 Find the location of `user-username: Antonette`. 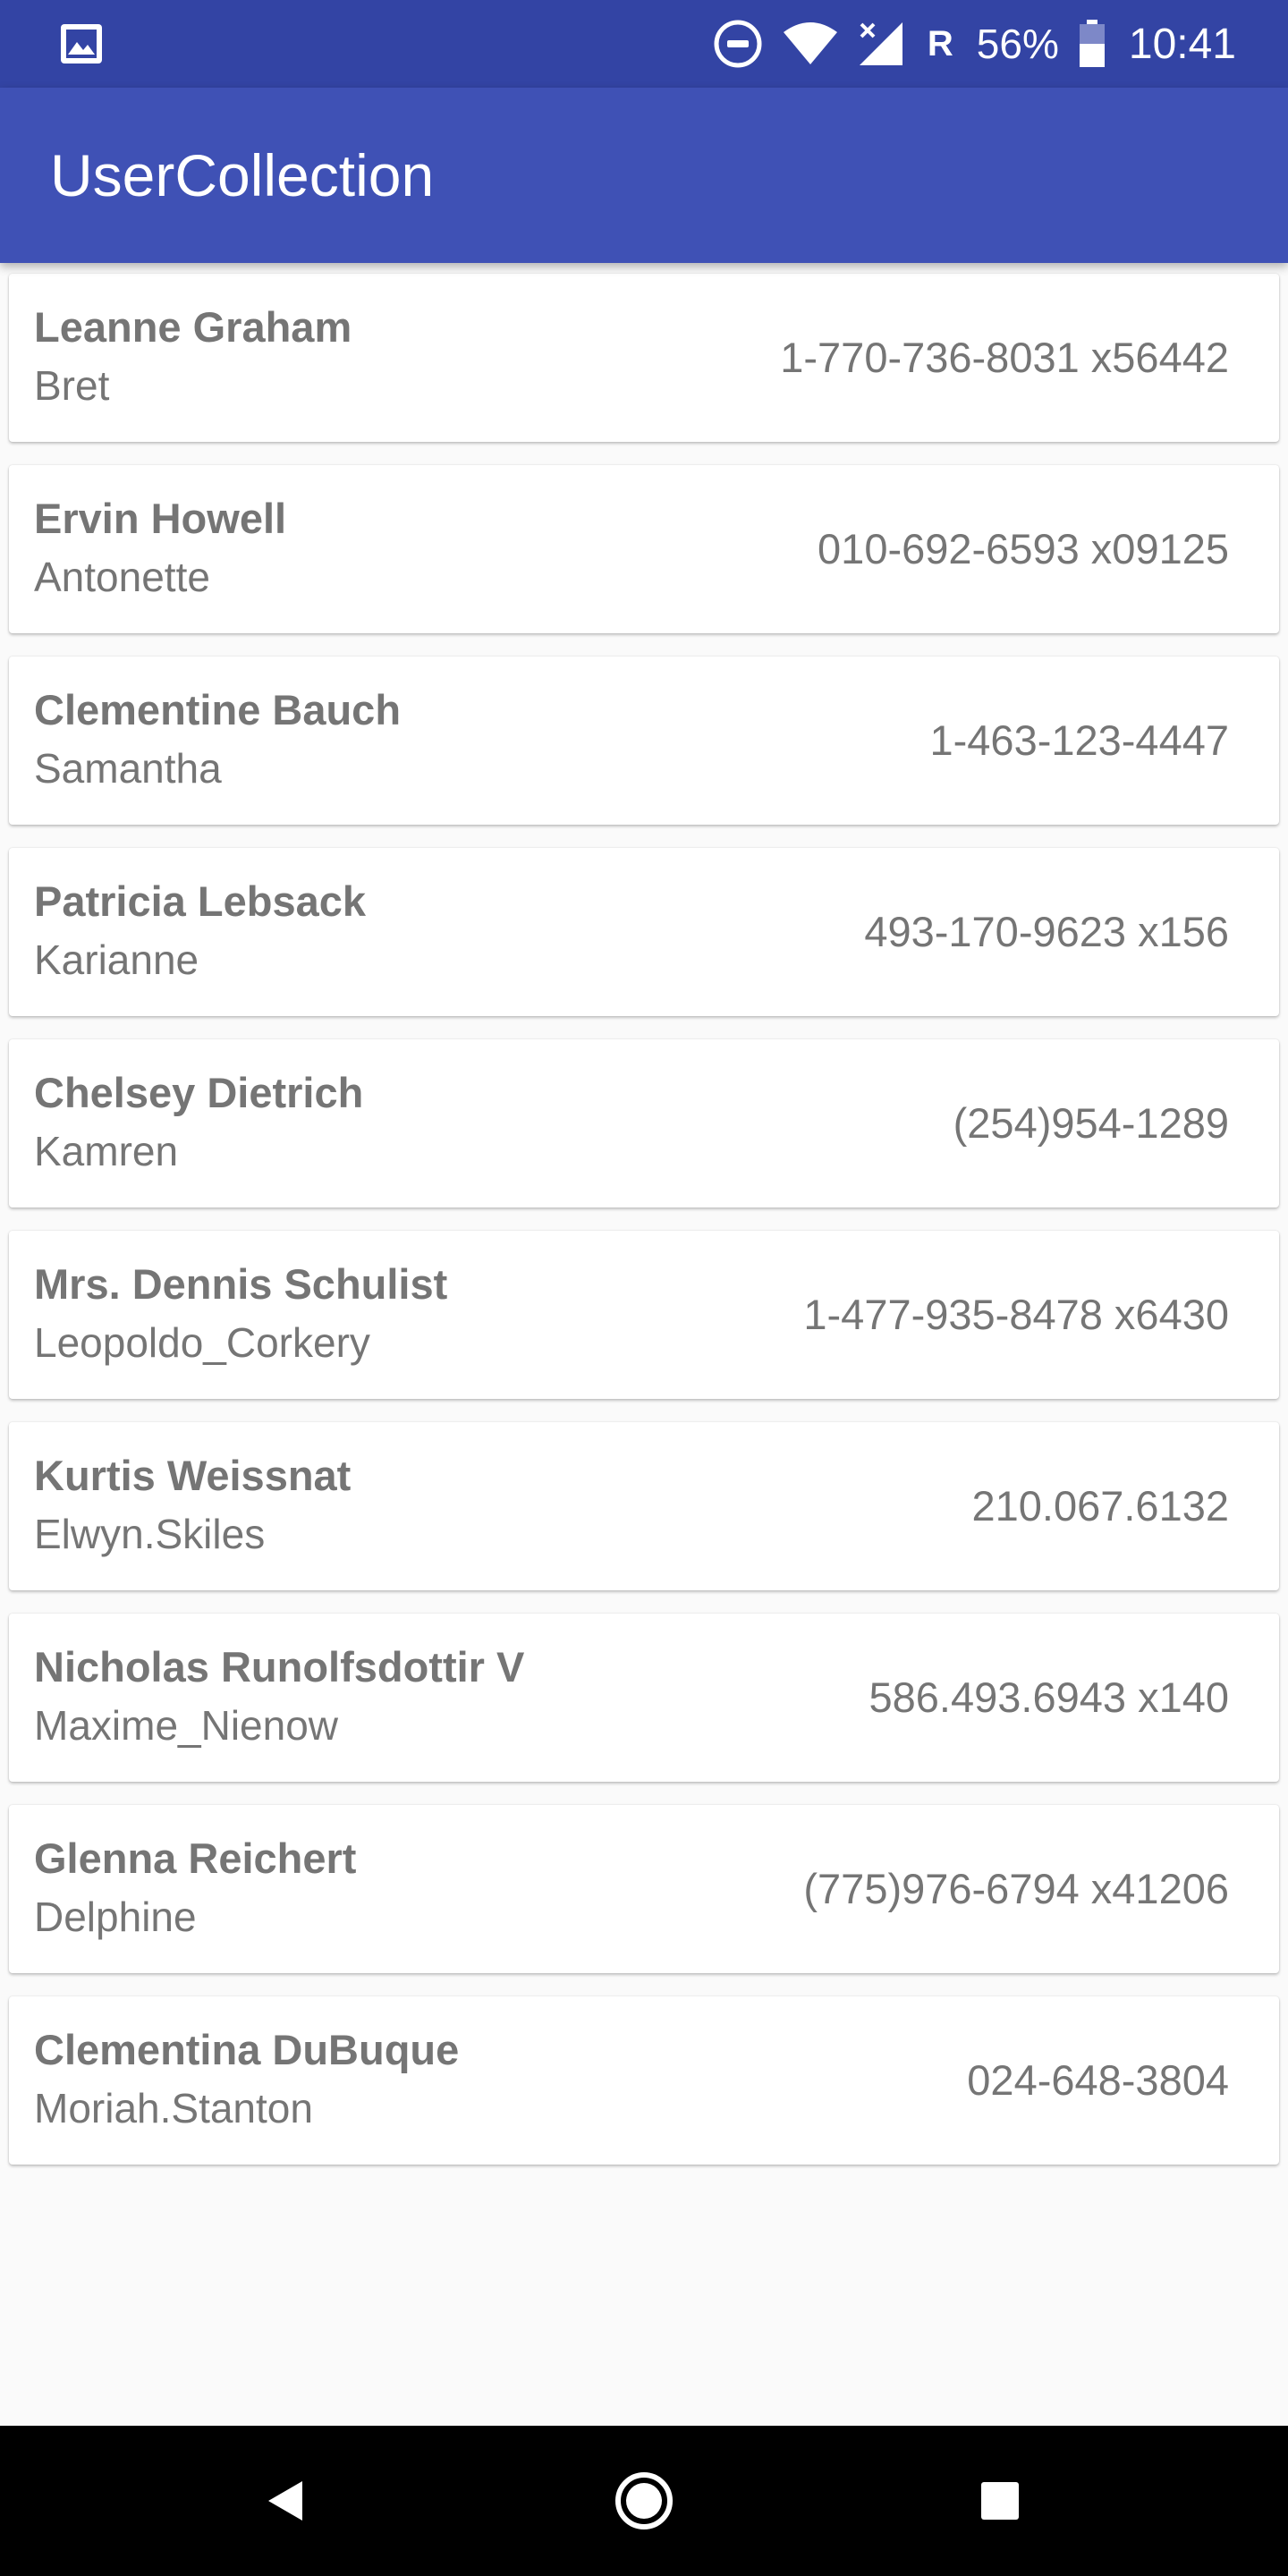

user-username: Antonette is located at coordinates (122, 577).